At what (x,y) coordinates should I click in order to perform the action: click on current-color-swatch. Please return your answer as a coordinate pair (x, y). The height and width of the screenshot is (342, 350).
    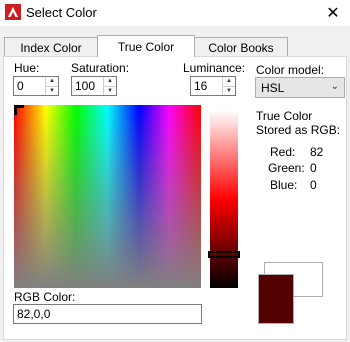
    Looking at the image, I should click on (276, 299).